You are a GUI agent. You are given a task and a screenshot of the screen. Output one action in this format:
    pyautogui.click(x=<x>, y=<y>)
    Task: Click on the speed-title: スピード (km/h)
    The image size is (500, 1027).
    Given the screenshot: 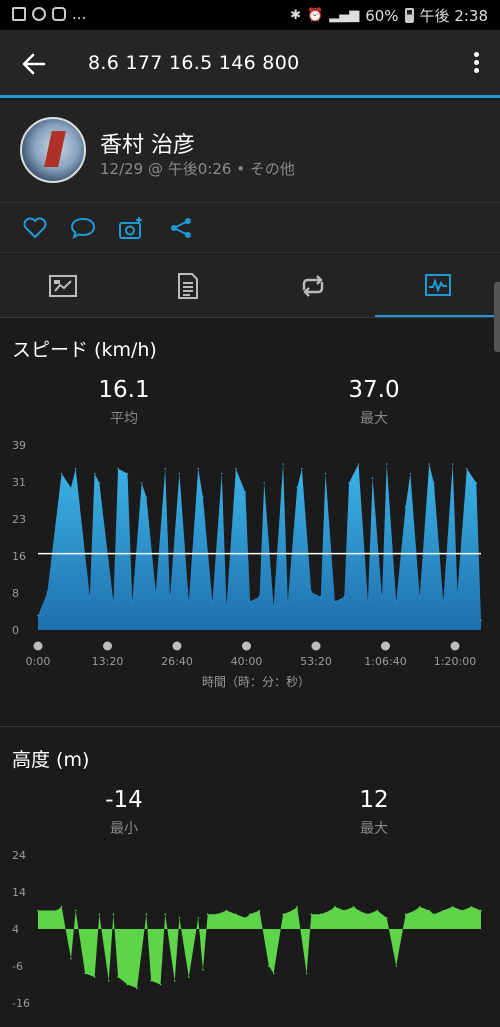 What is the action you would take?
    pyautogui.click(x=84, y=350)
    